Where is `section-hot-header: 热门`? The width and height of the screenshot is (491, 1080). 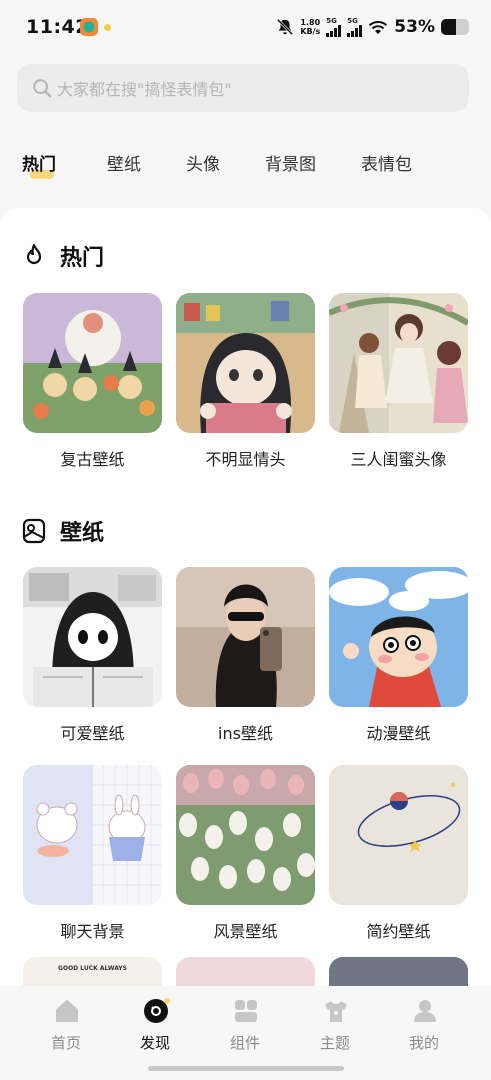 section-hot-header: 热门 is located at coordinates (62, 256).